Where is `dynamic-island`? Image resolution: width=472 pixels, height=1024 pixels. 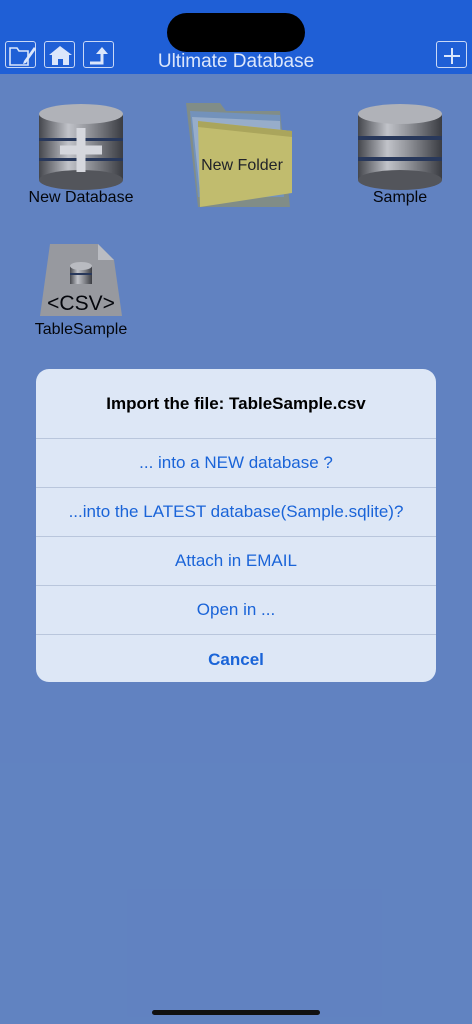
dynamic-island is located at coordinates (236, 32).